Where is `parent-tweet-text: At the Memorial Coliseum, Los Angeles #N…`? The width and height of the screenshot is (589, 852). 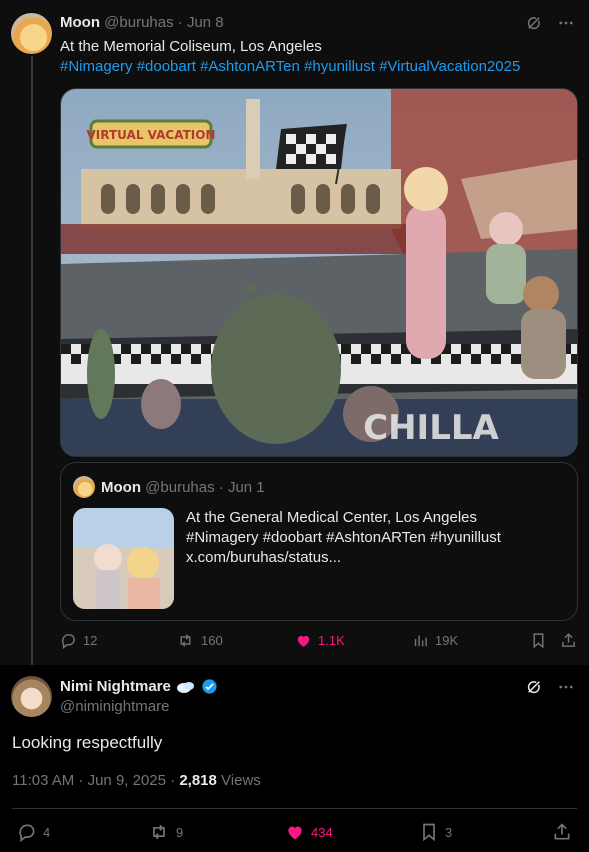
parent-tweet-text: At the Memorial Coliseum, Los Angeles #N… is located at coordinates (315, 57).